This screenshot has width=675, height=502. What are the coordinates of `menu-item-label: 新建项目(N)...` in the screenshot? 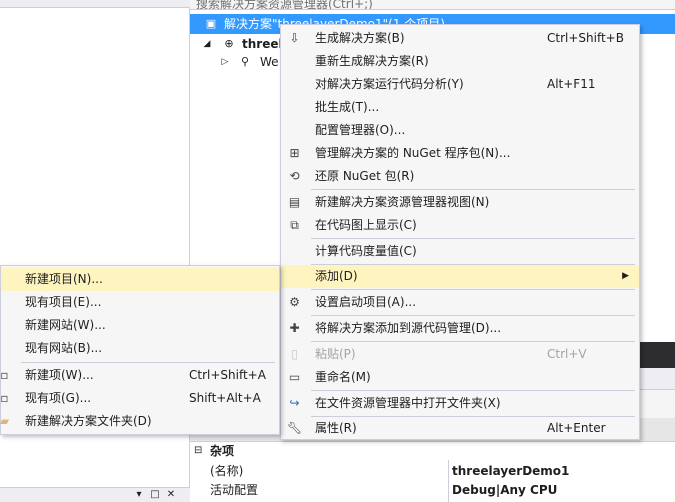 It's located at (64, 279).